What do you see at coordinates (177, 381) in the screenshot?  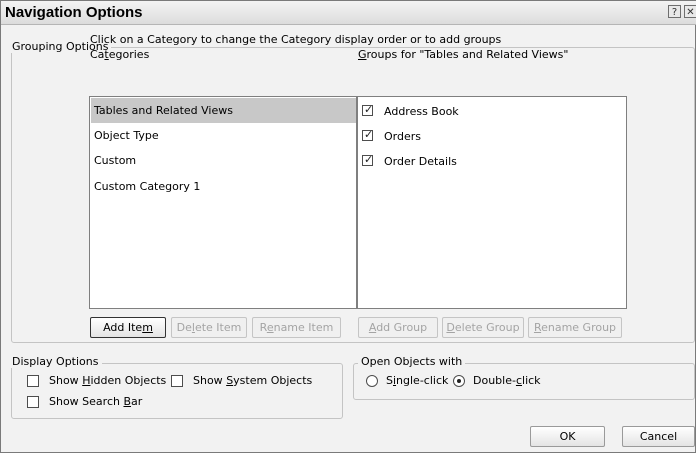 I see `show-system-objects-checkbox` at bounding box center [177, 381].